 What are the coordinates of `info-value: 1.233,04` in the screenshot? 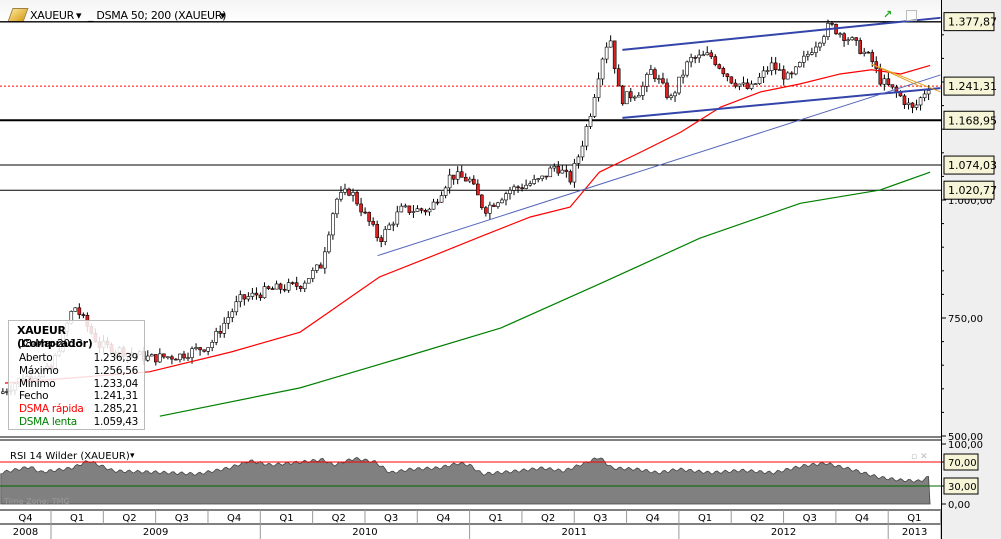 It's located at (116, 383).